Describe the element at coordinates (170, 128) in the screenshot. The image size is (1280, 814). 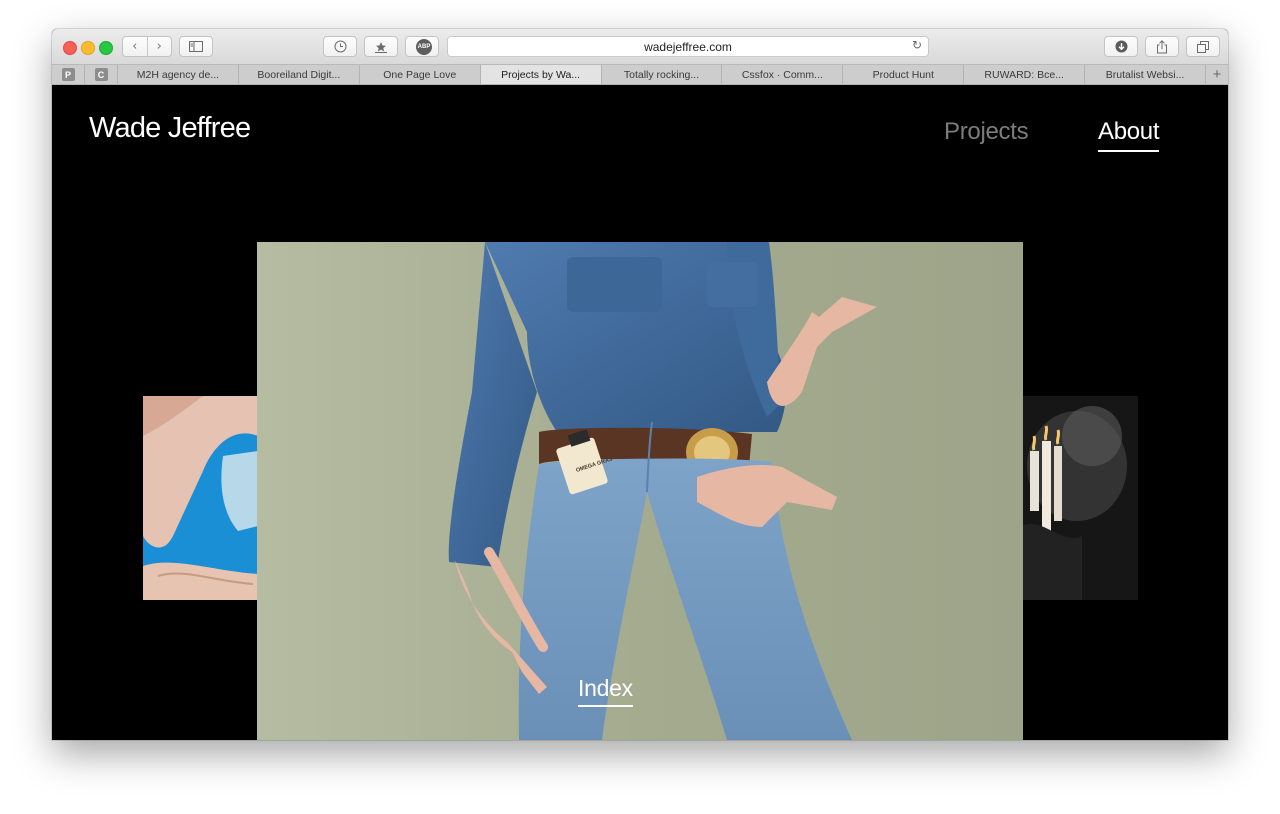
I see `site-logo: Wade Jeffree` at that location.